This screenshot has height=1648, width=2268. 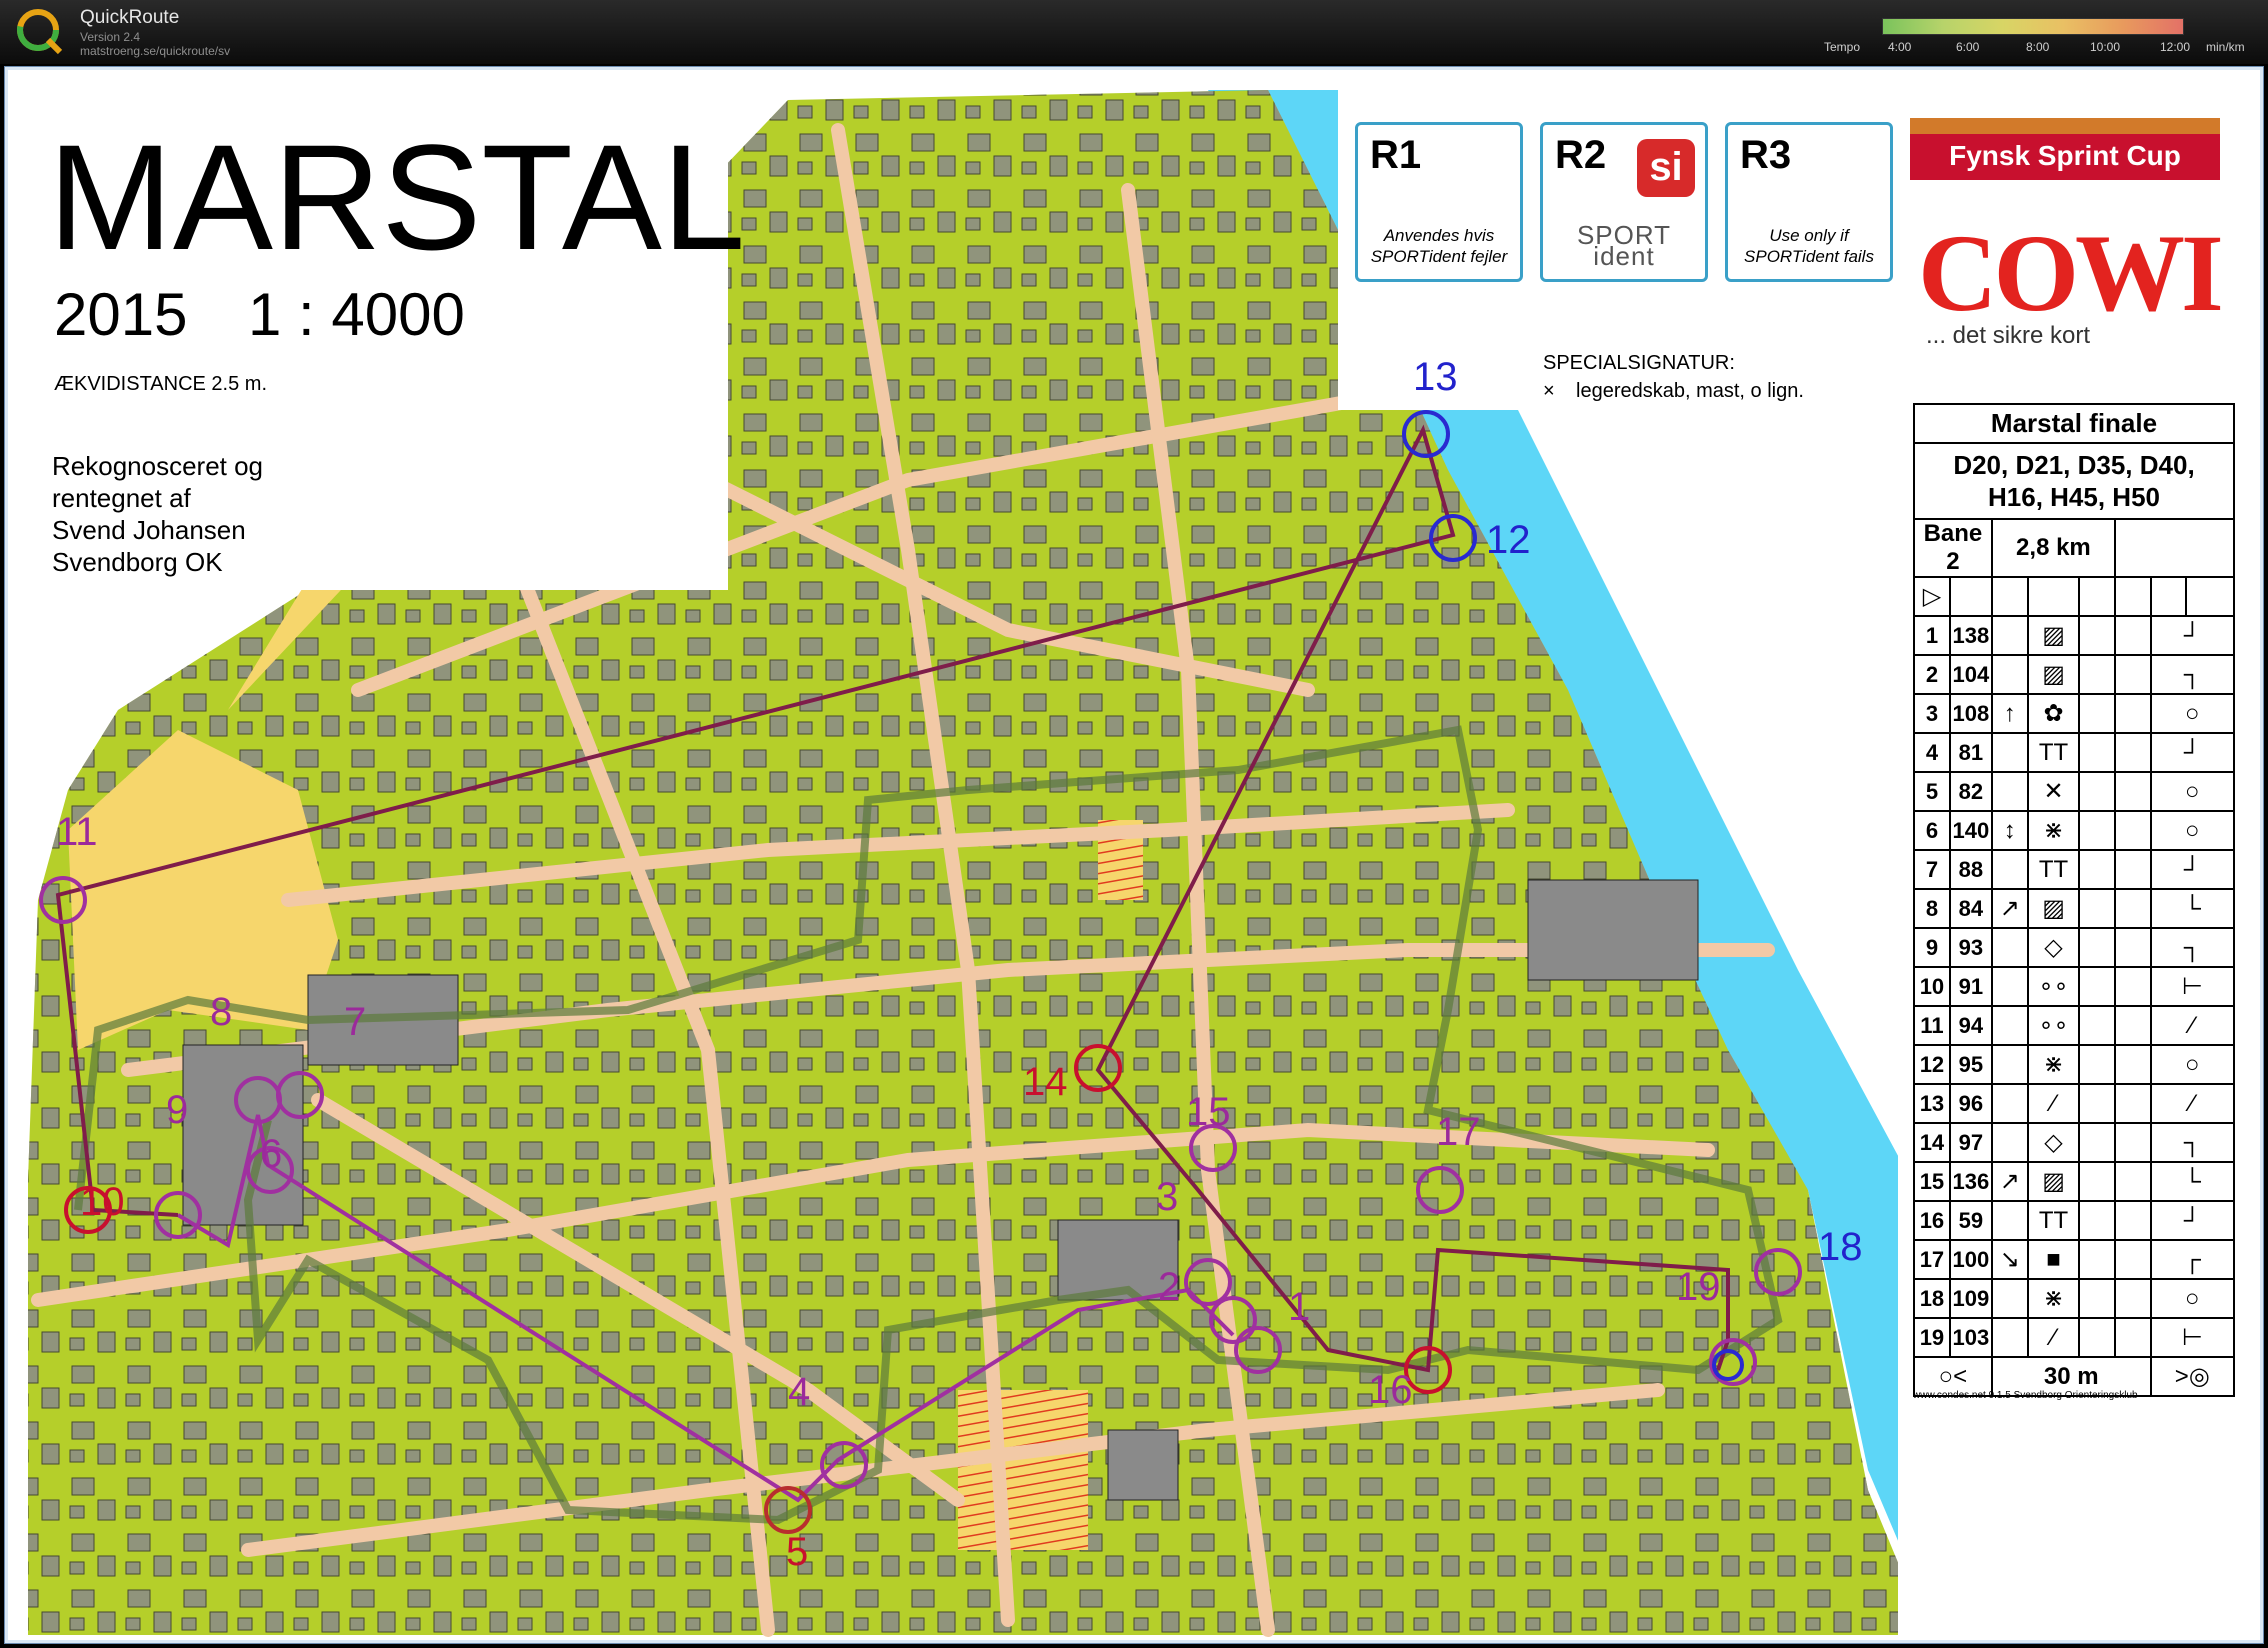 What do you see at coordinates (1842, 47) in the screenshot?
I see `tempo-label: Tempo` at bounding box center [1842, 47].